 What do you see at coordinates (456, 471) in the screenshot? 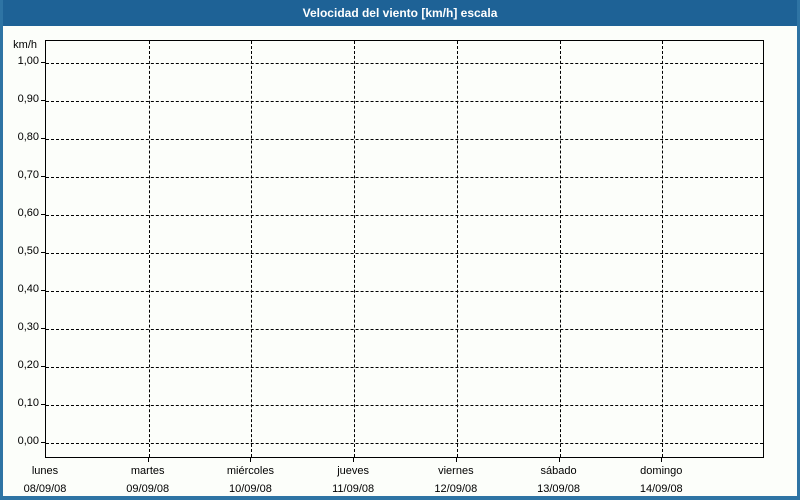
I see `x-day-label: viernes` at bounding box center [456, 471].